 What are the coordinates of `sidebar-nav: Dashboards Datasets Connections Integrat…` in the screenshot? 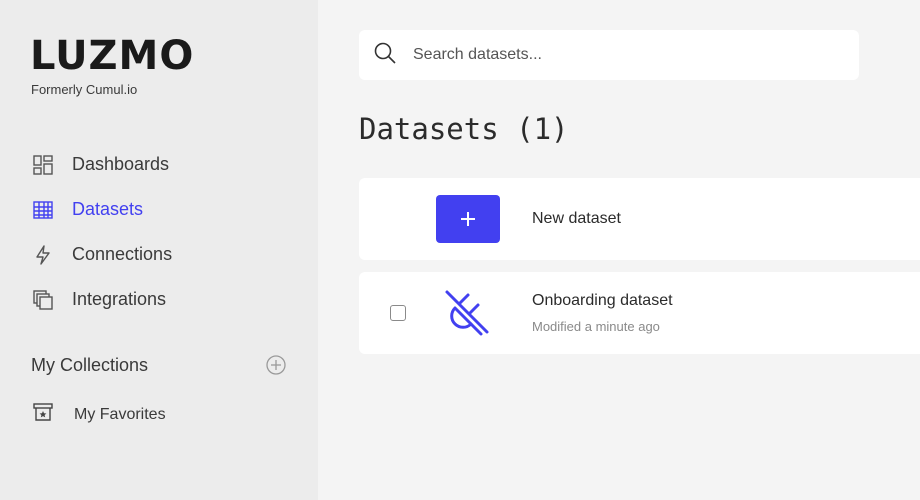 It's located at (101, 232).